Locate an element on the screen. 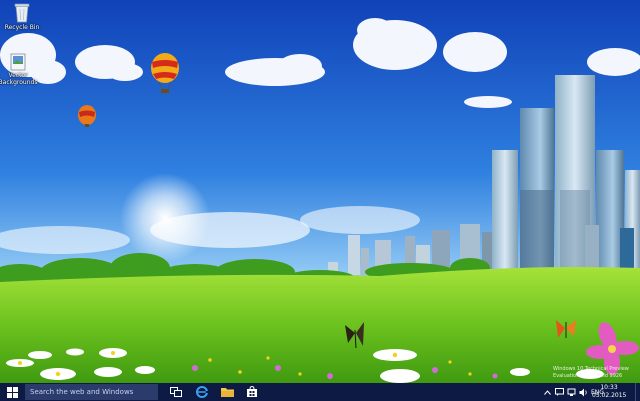  network-button is located at coordinates (572, 392).